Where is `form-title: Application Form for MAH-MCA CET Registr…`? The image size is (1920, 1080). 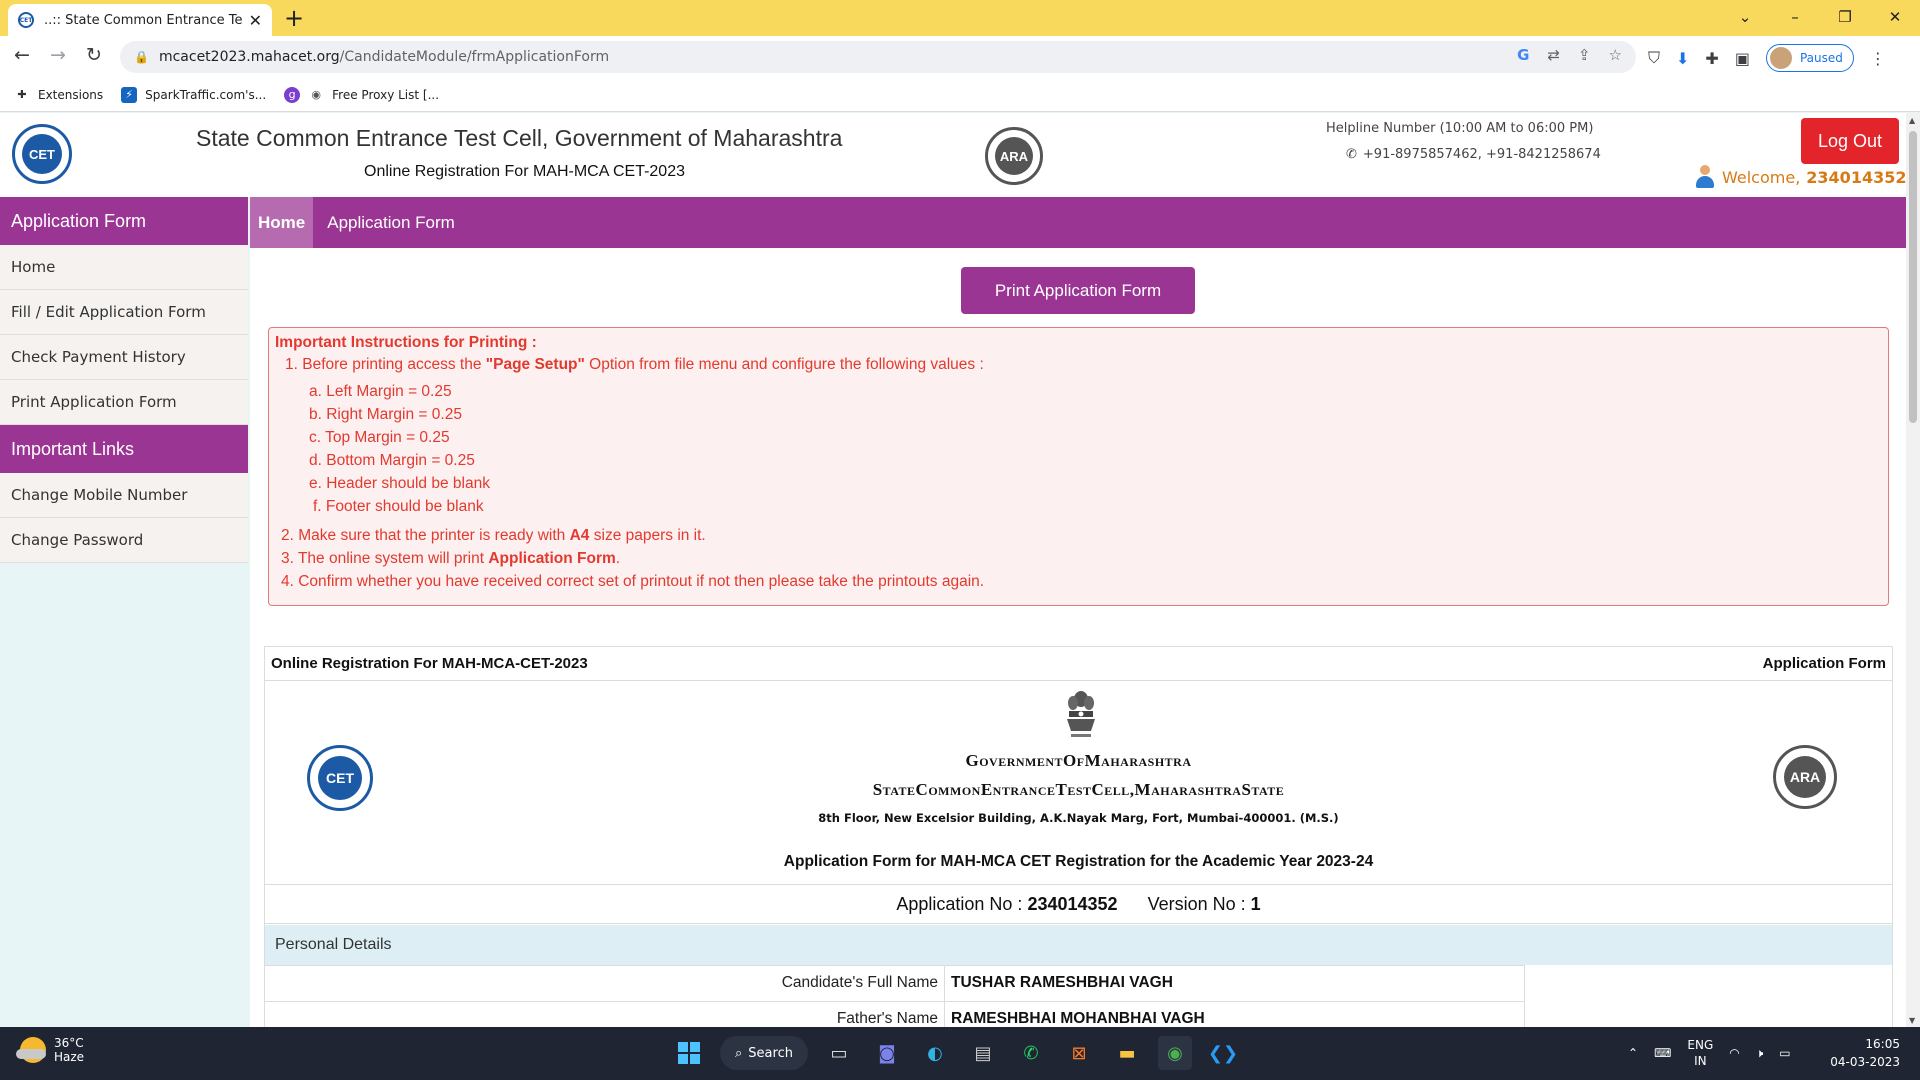 form-title: Application Form for MAH-MCA CET Registr… is located at coordinates (1078, 861).